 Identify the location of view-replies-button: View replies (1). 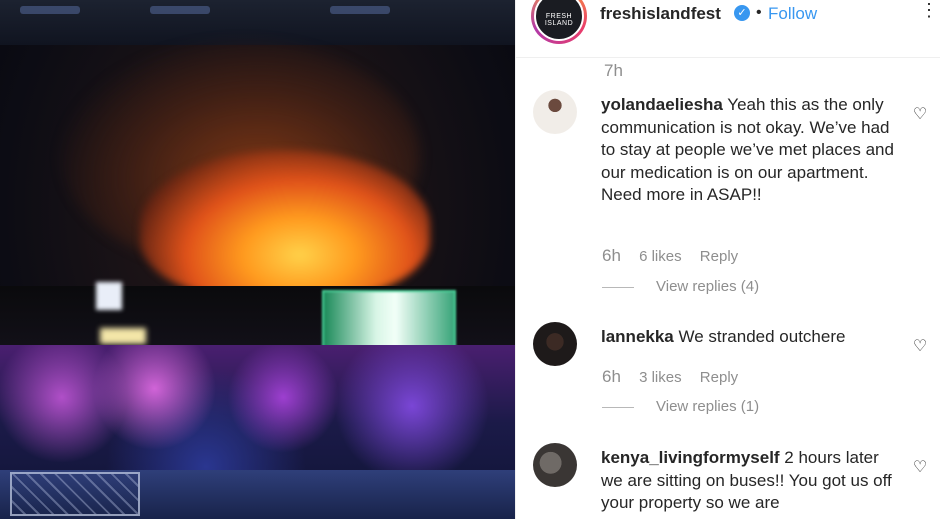
(680, 406).